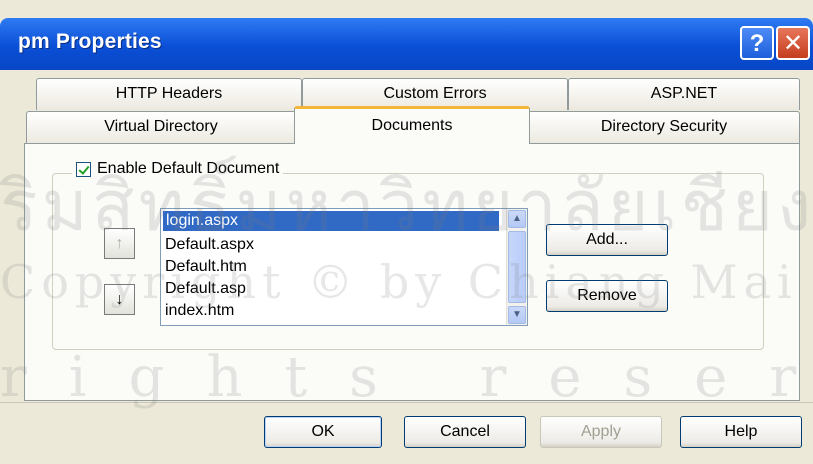 This screenshot has height=464, width=813. Describe the element at coordinates (465, 432) in the screenshot. I see `cancel-button: Cancel` at that location.